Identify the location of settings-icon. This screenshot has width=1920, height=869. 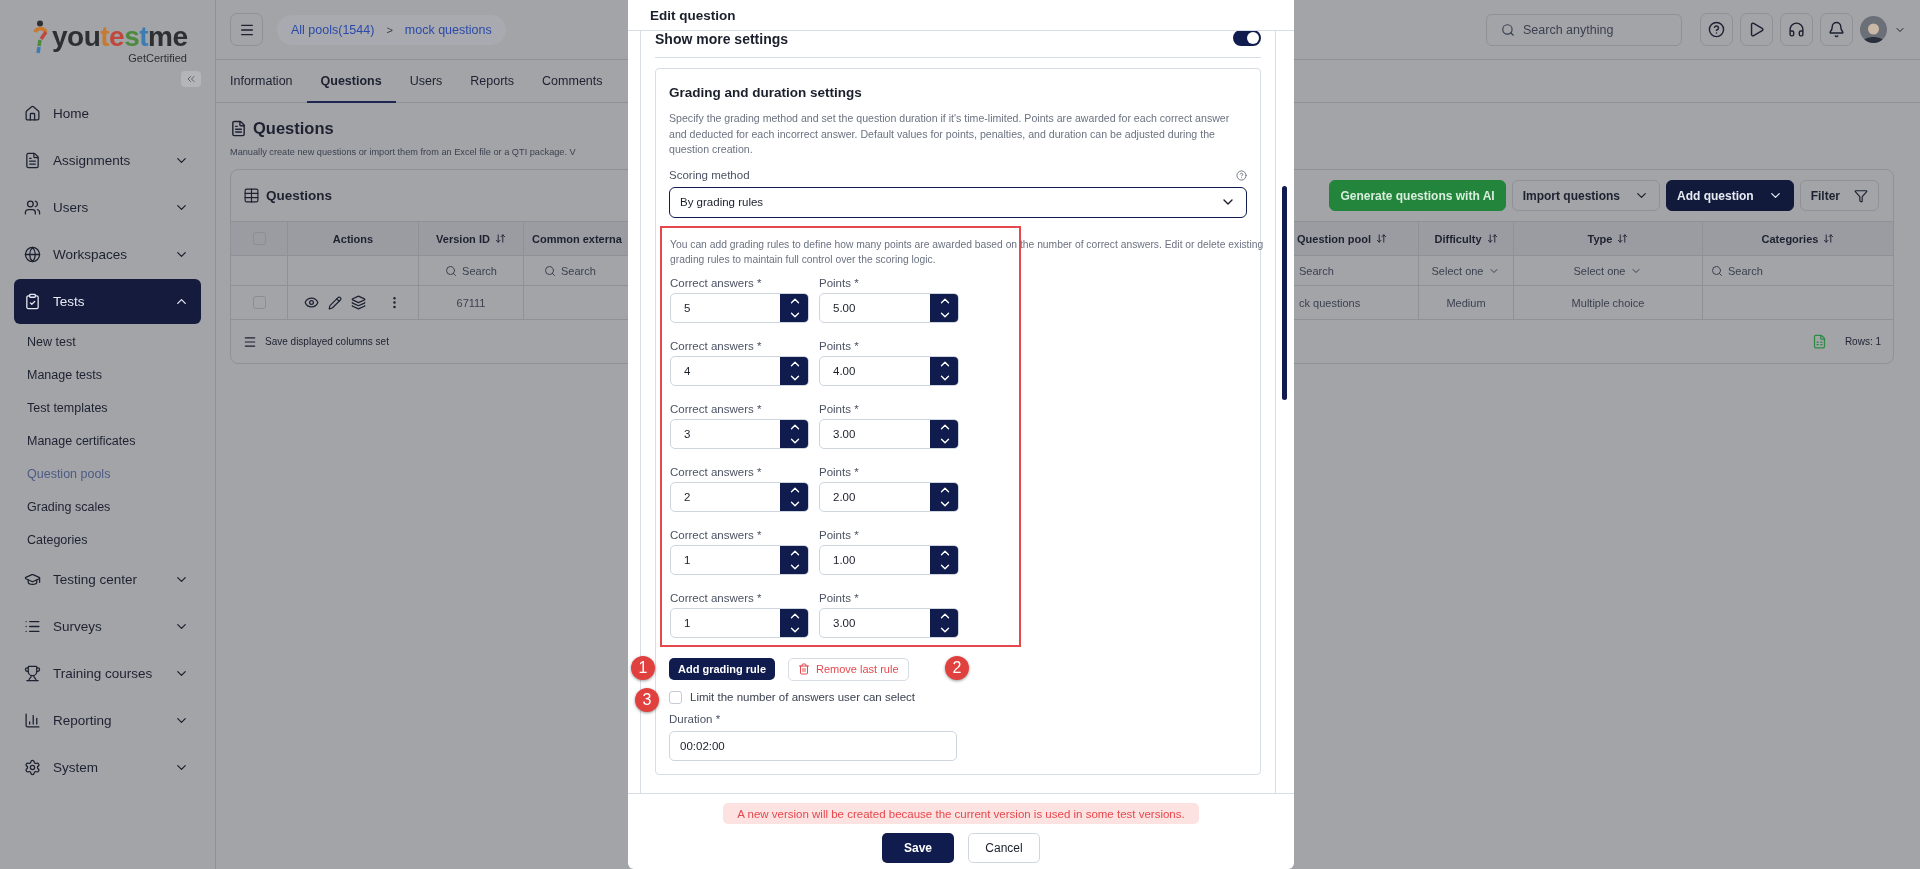
(32, 767).